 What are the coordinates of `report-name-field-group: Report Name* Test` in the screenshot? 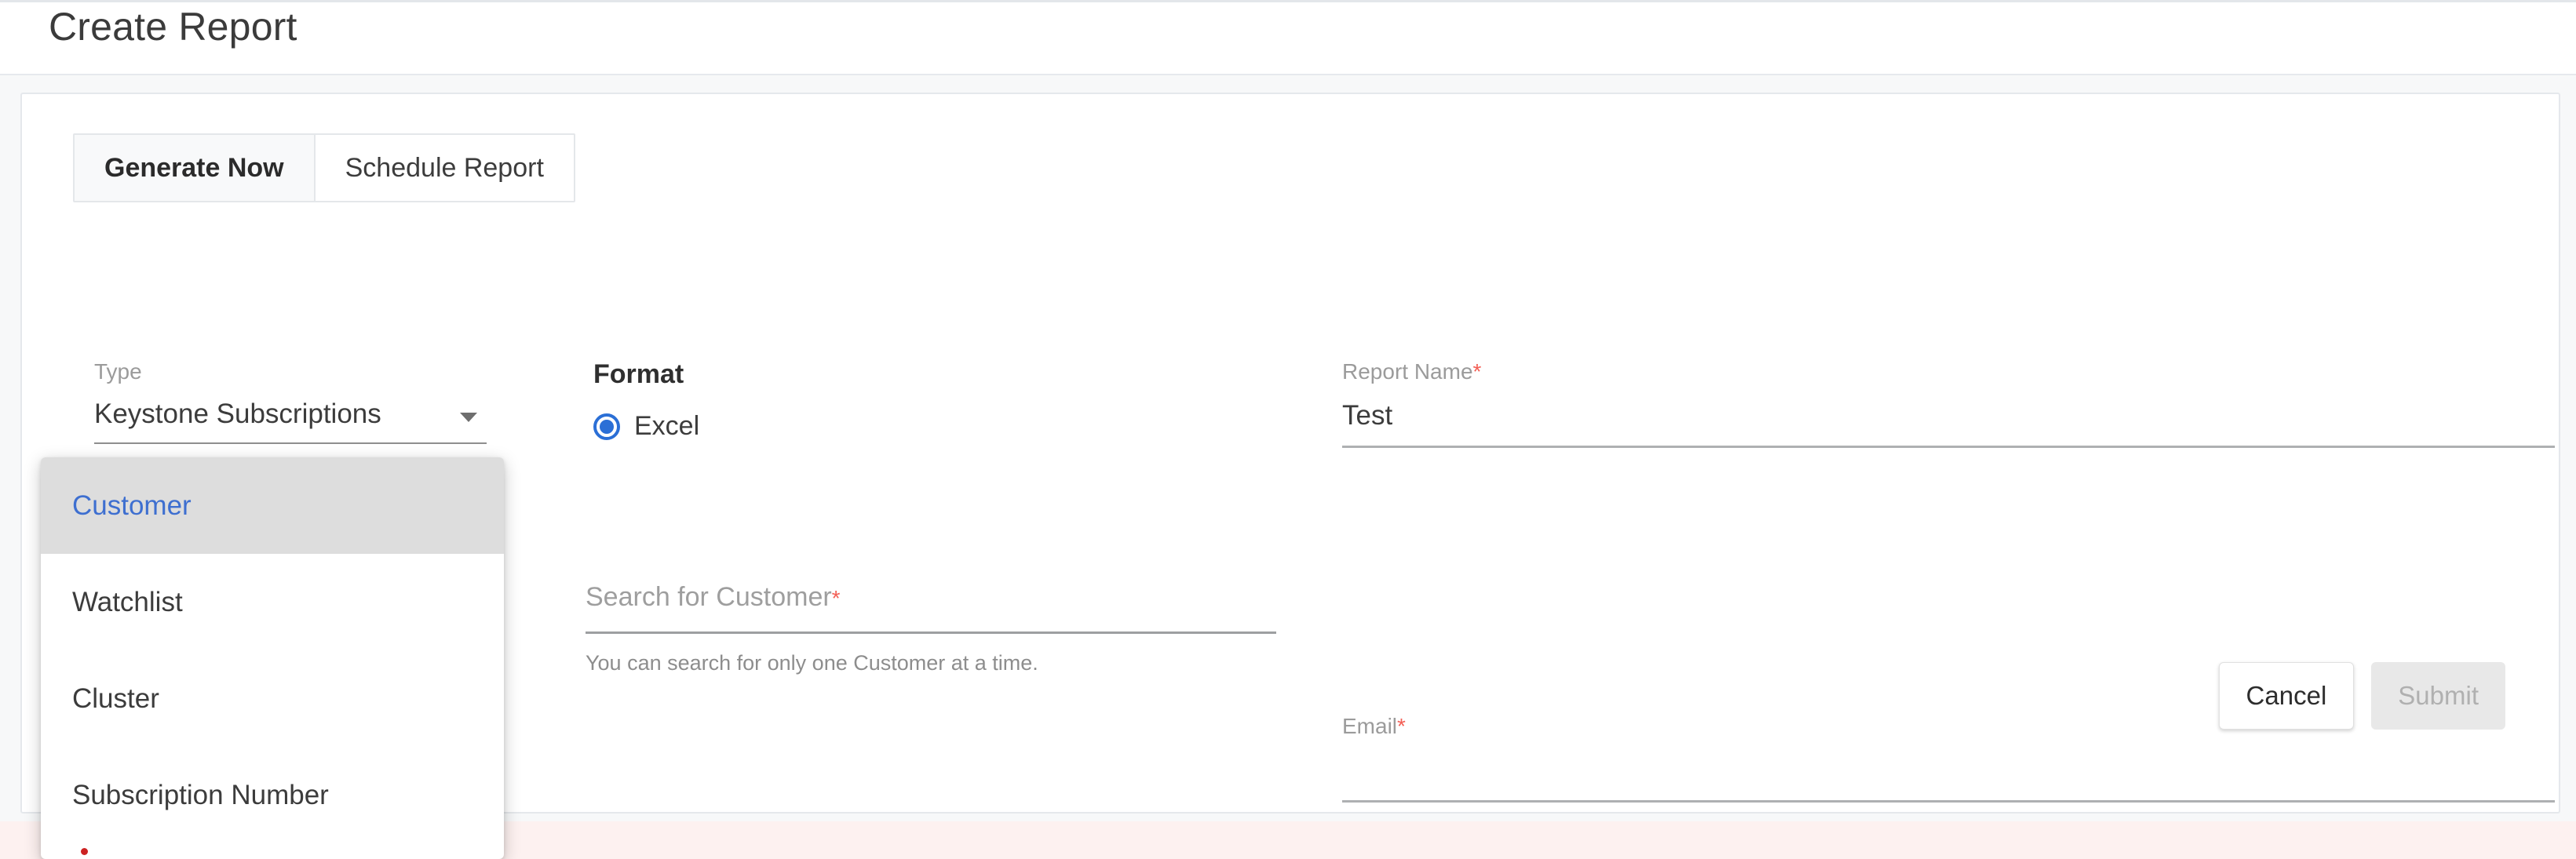 It's located at (1948, 405).